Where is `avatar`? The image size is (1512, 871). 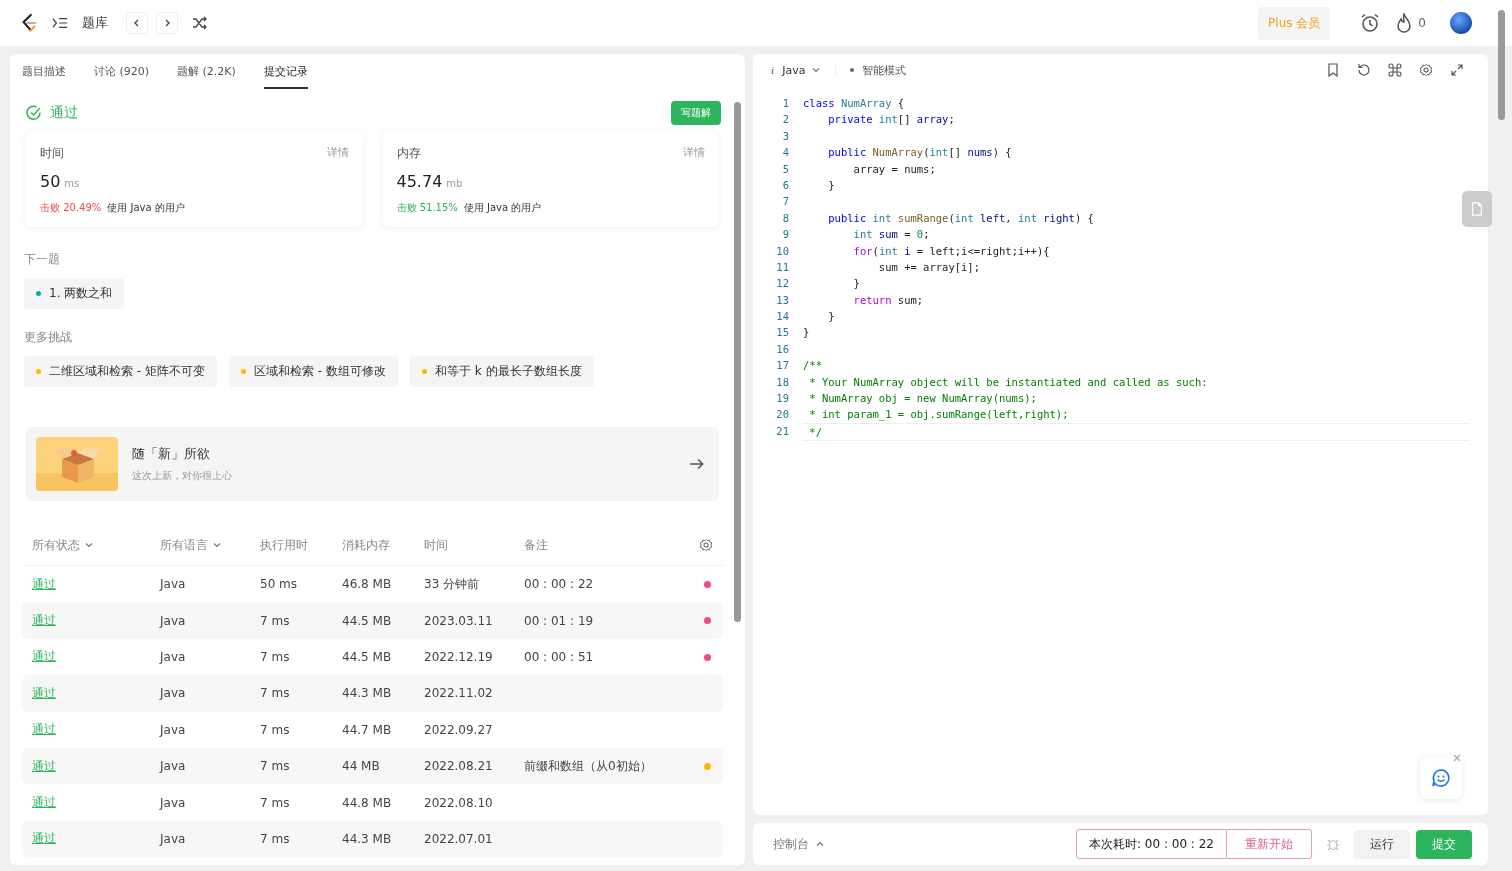 avatar is located at coordinates (1461, 23).